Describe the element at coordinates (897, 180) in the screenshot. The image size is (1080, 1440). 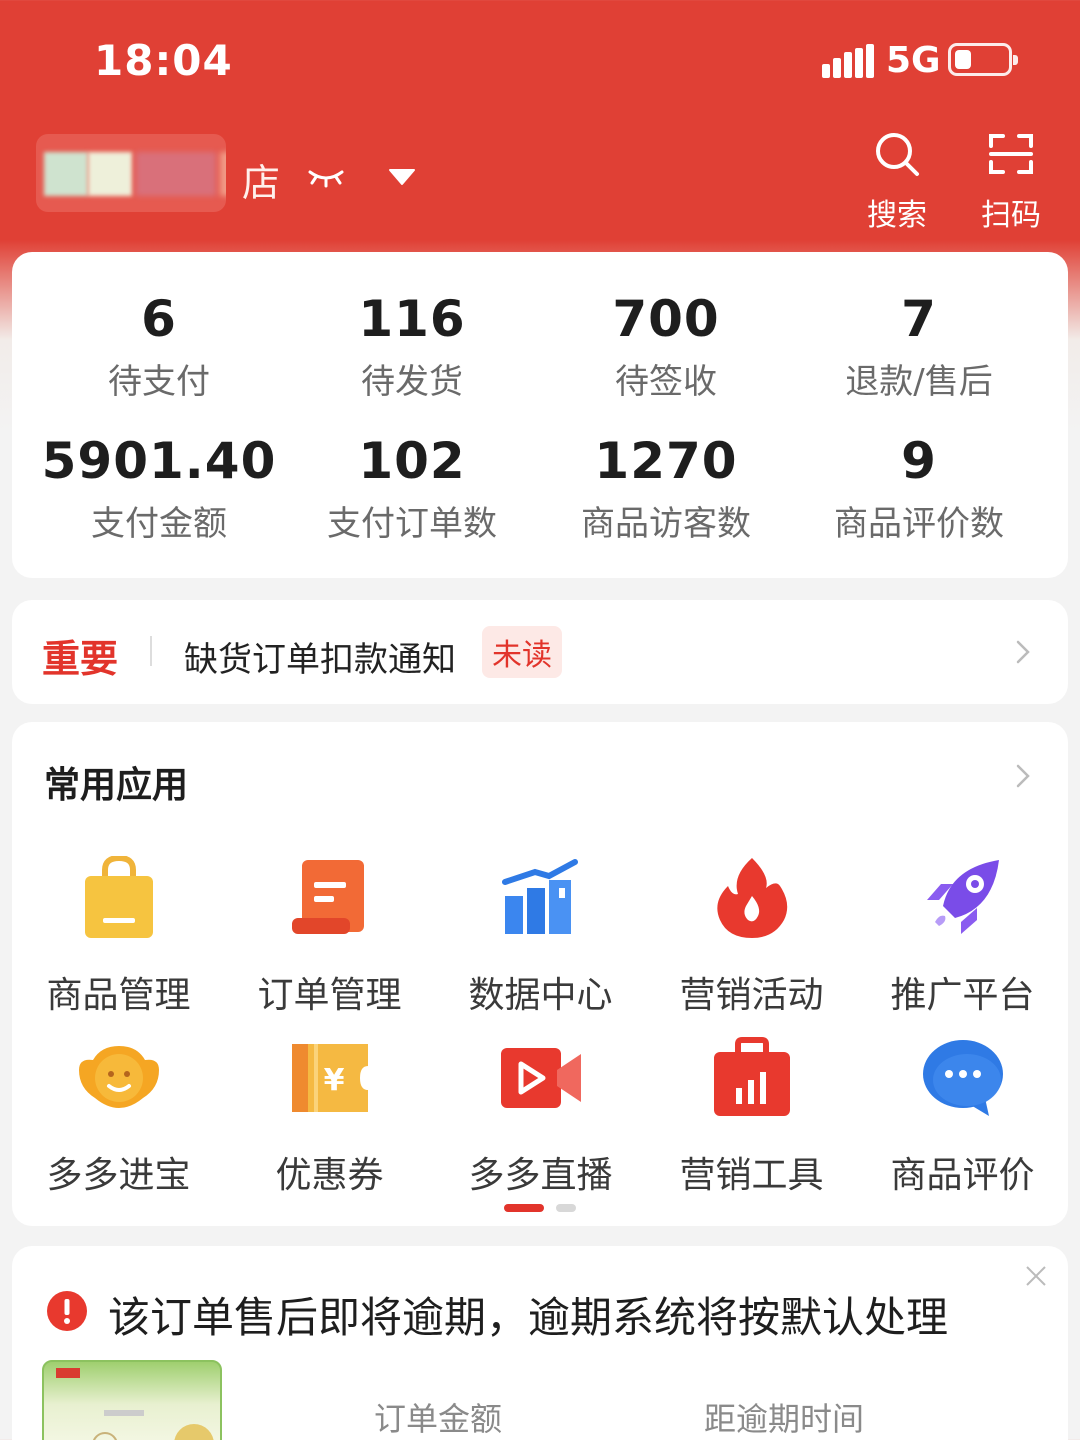
I see `search-button: 搜索` at that location.